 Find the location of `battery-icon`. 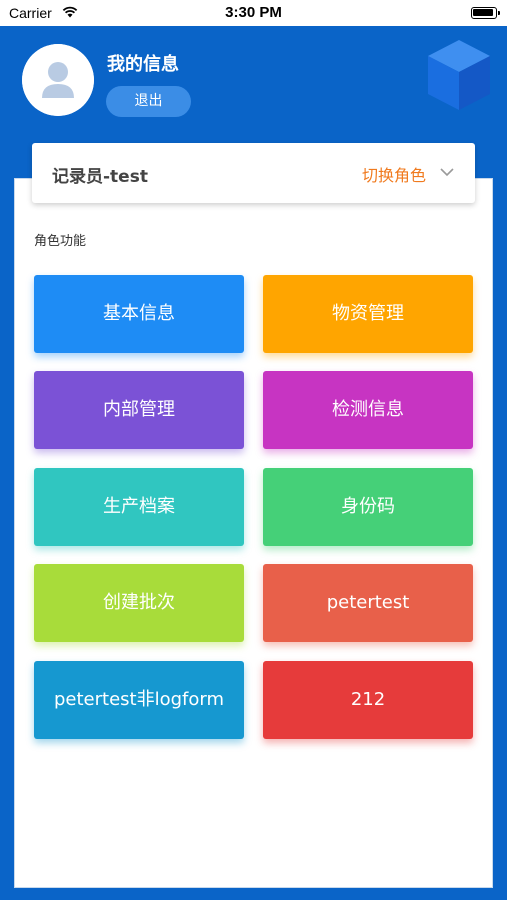

battery-icon is located at coordinates (485, 13).